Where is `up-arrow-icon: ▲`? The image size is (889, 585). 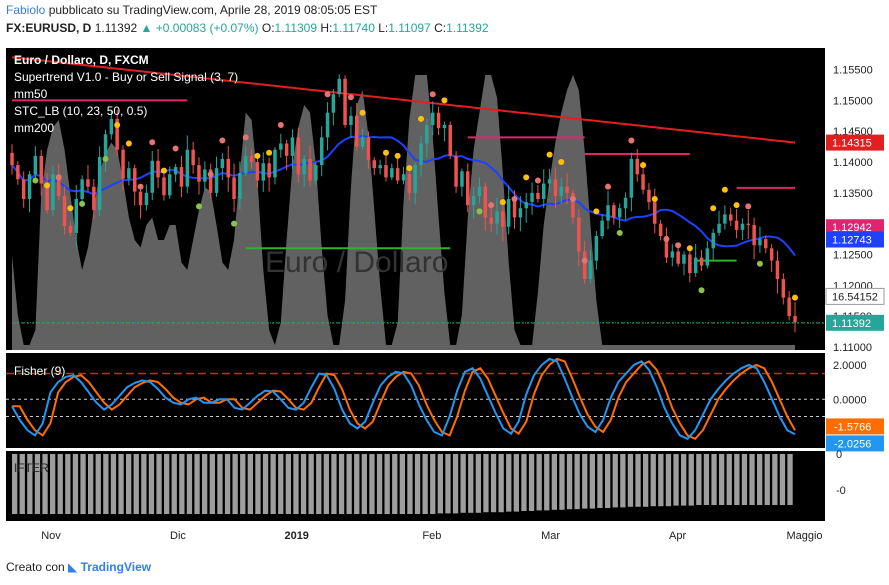
up-arrow-icon: ▲ is located at coordinates (146, 28).